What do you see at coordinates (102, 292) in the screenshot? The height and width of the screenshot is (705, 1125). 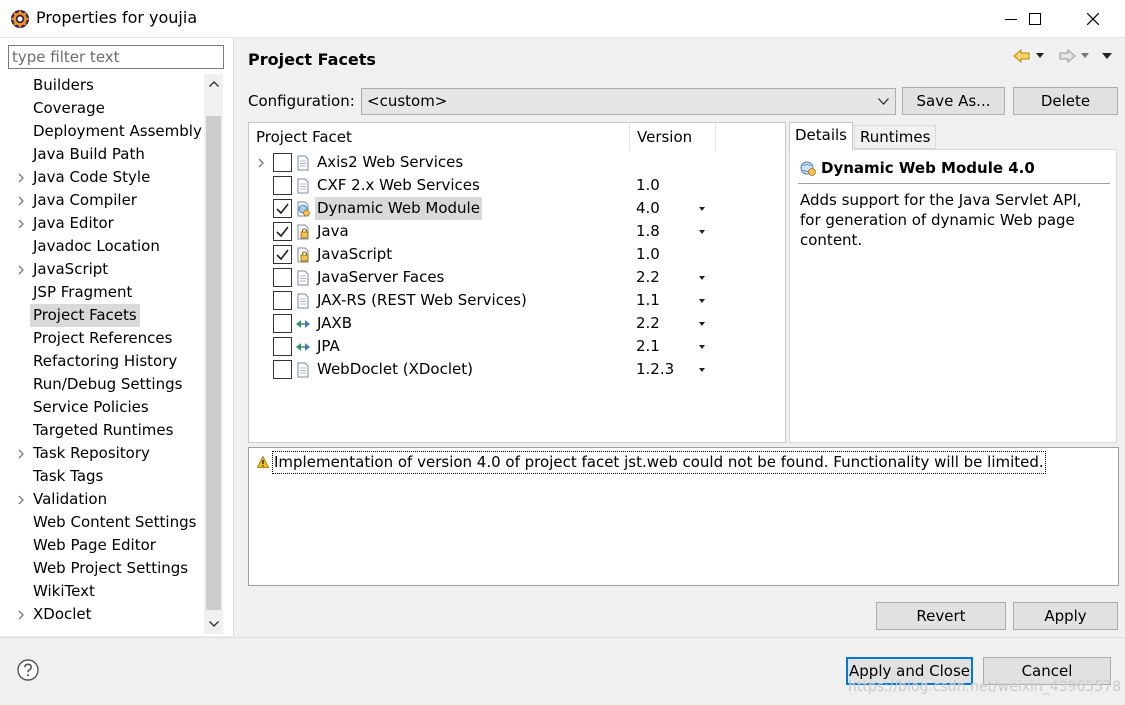 I see `tree-item: JSP Fragment` at bounding box center [102, 292].